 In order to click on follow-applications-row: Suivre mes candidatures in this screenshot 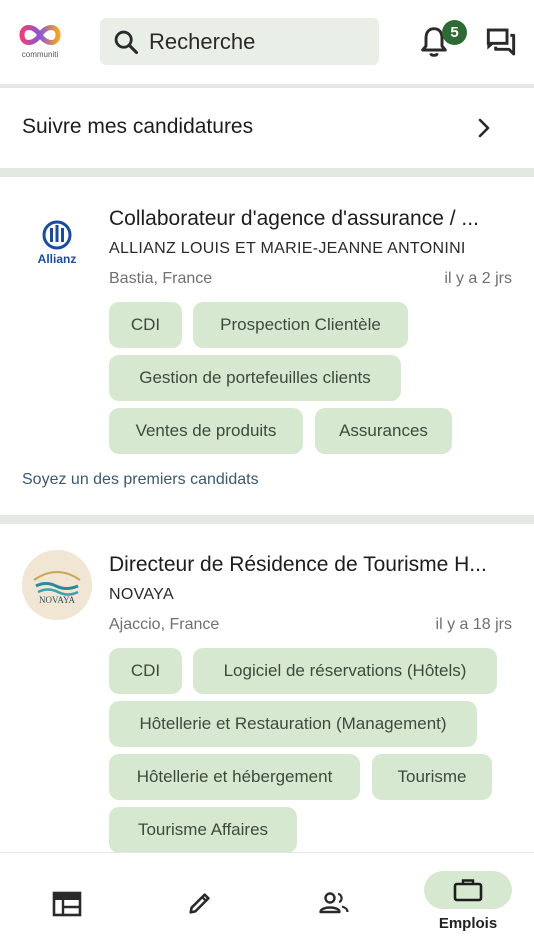, I will do `click(267, 128)`.